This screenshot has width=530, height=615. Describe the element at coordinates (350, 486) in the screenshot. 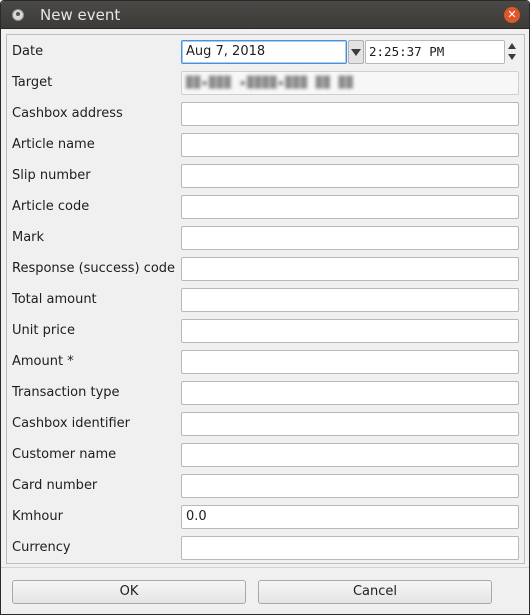

I see `card-number-input` at that location.